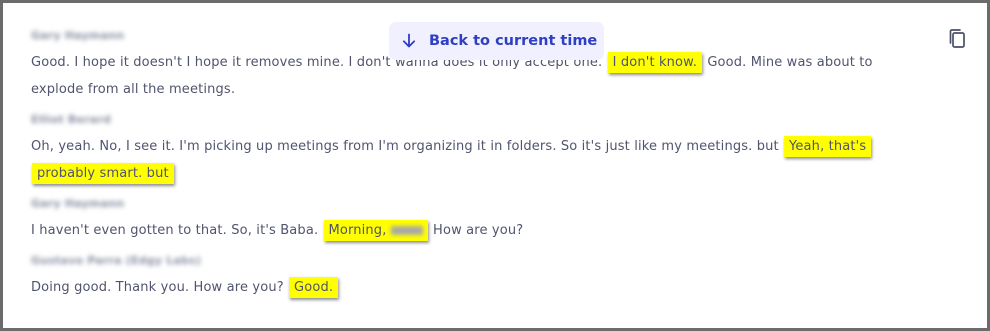 Image resolution: width=990 pixels, height=331 pixels. I want to click on highlight-text: Morning,, so click(359, 230).